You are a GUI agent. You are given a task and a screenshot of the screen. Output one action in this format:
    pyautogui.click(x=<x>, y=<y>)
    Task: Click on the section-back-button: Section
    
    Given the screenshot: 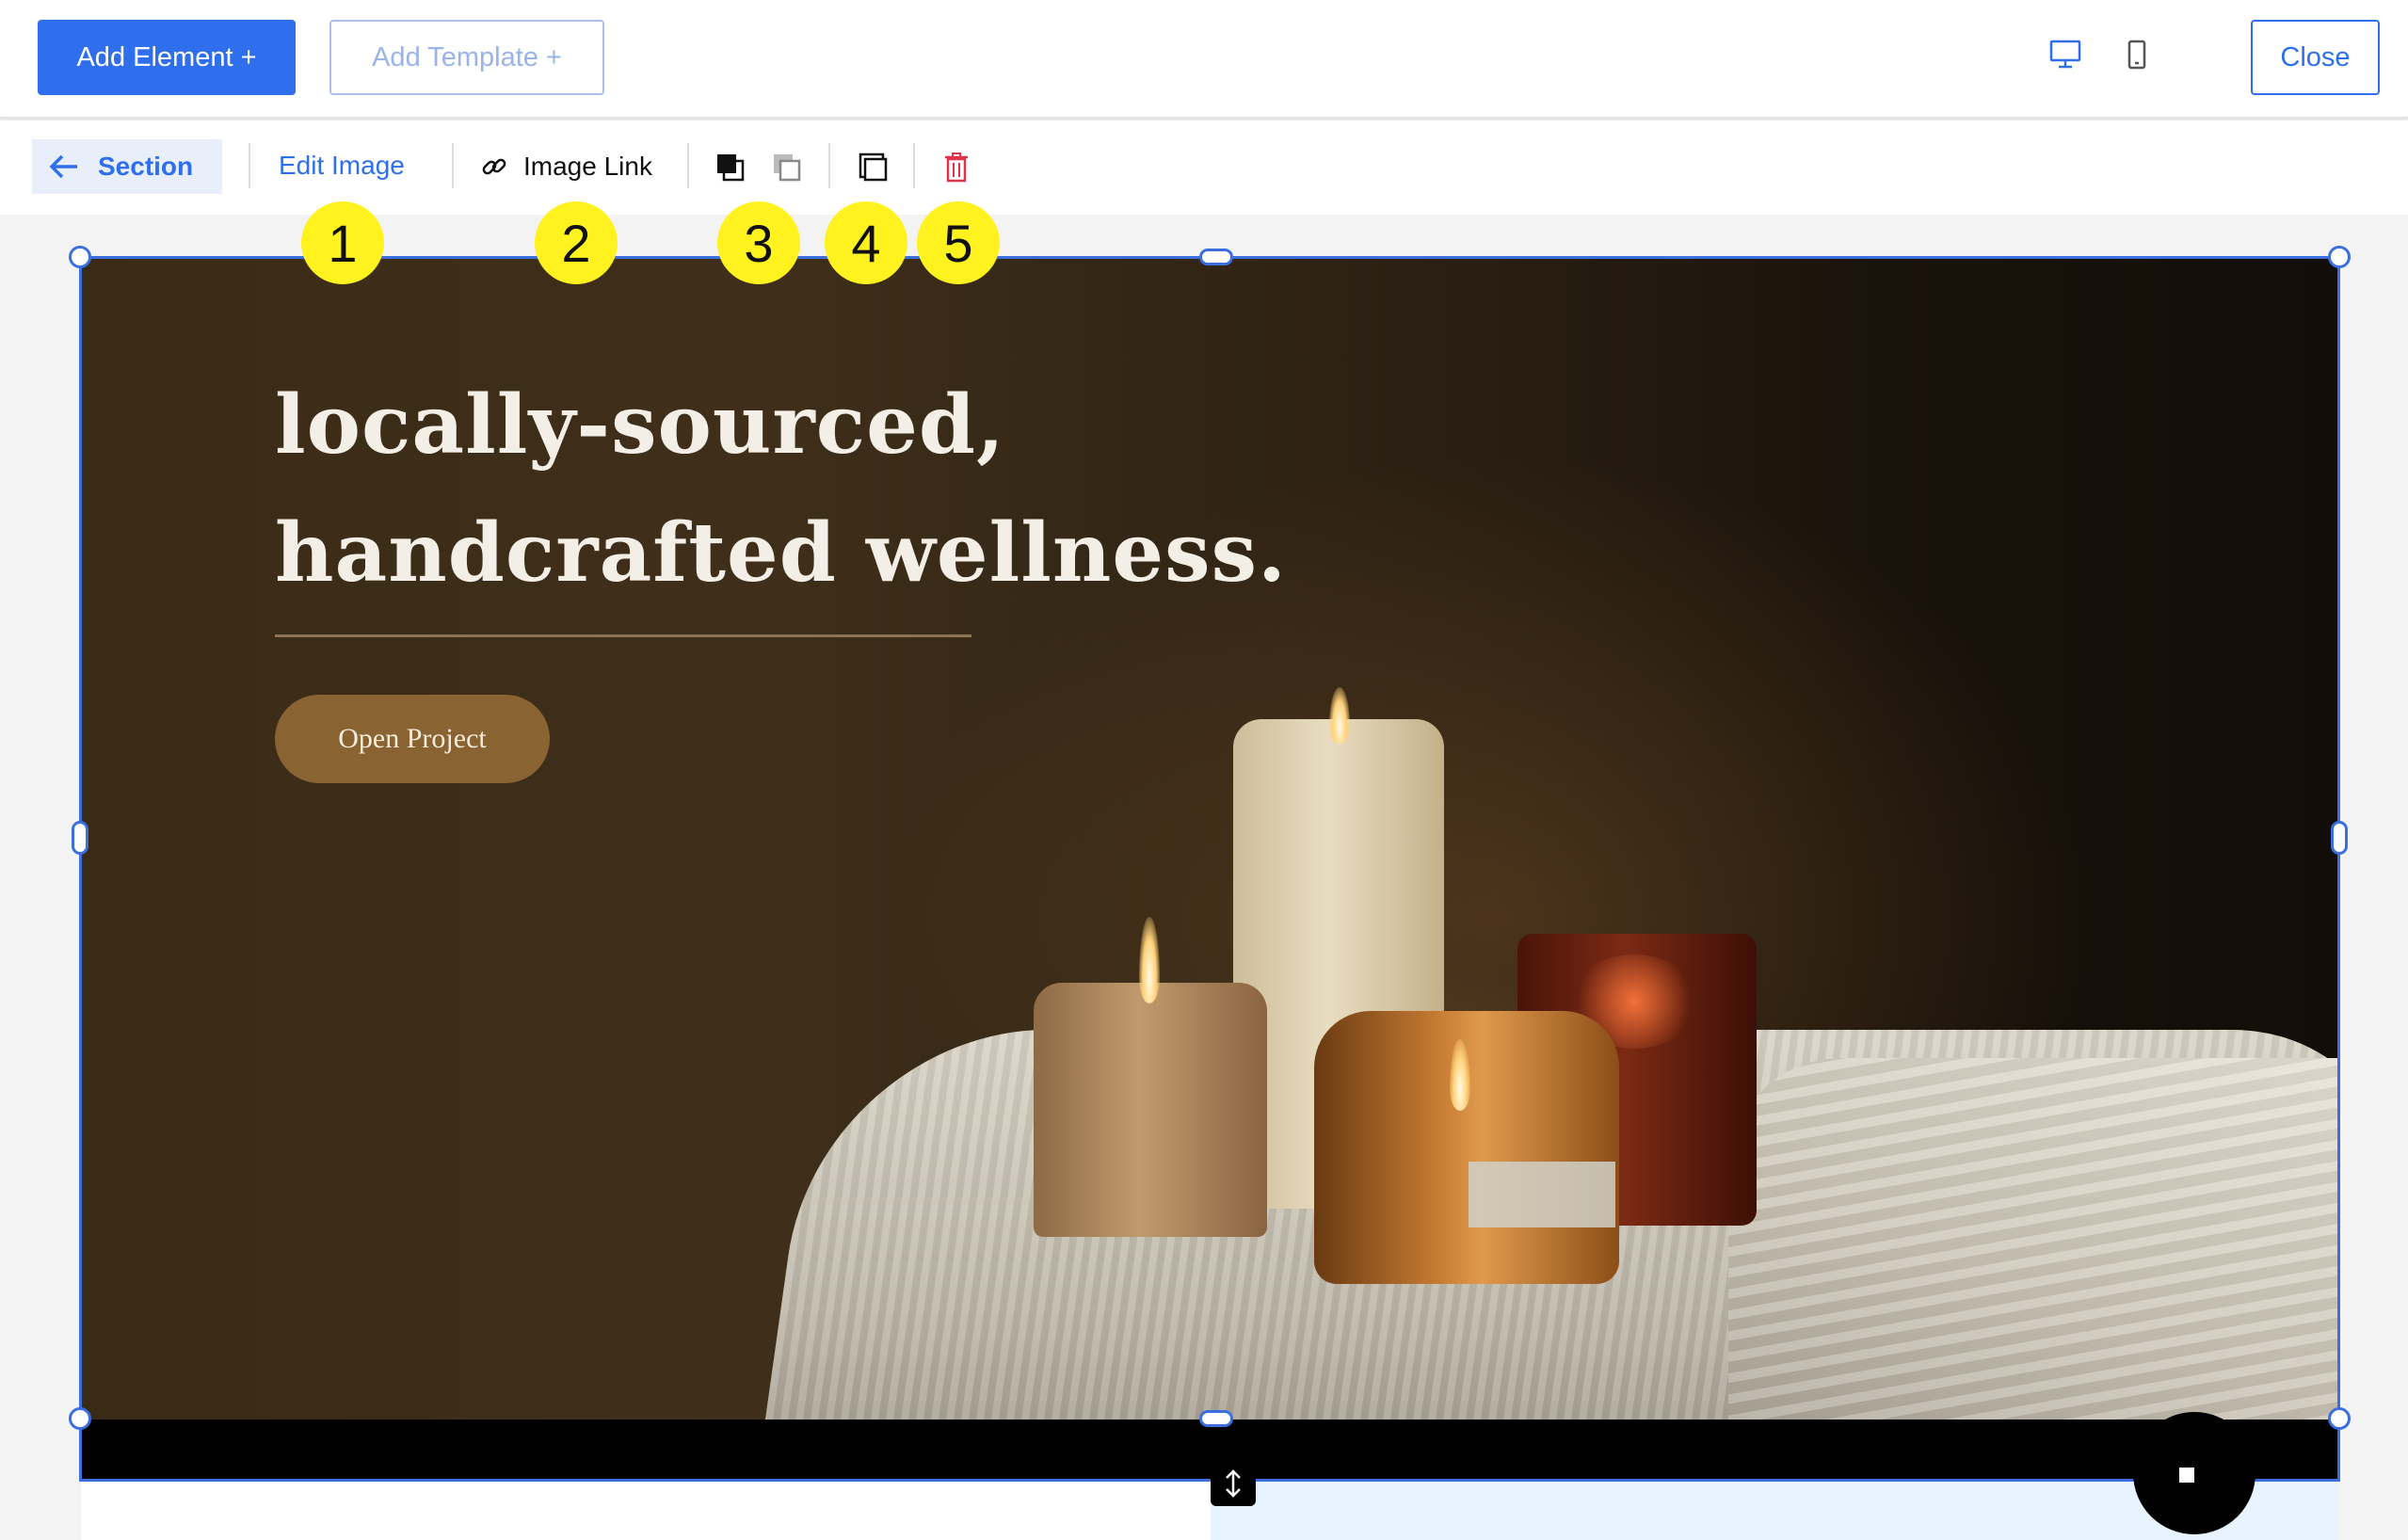 What is the action you would take?
    pyautogui.click(x=127, y=166)
    